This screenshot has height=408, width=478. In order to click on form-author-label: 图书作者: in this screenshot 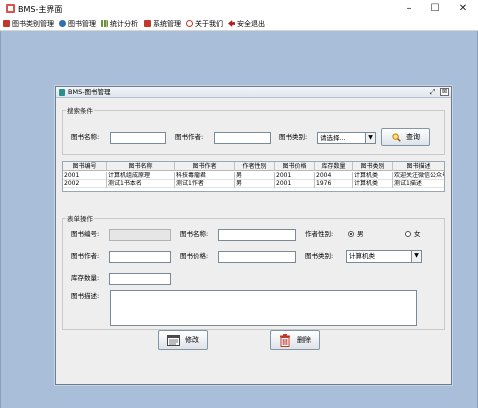, I will do `click(85, 256)`.